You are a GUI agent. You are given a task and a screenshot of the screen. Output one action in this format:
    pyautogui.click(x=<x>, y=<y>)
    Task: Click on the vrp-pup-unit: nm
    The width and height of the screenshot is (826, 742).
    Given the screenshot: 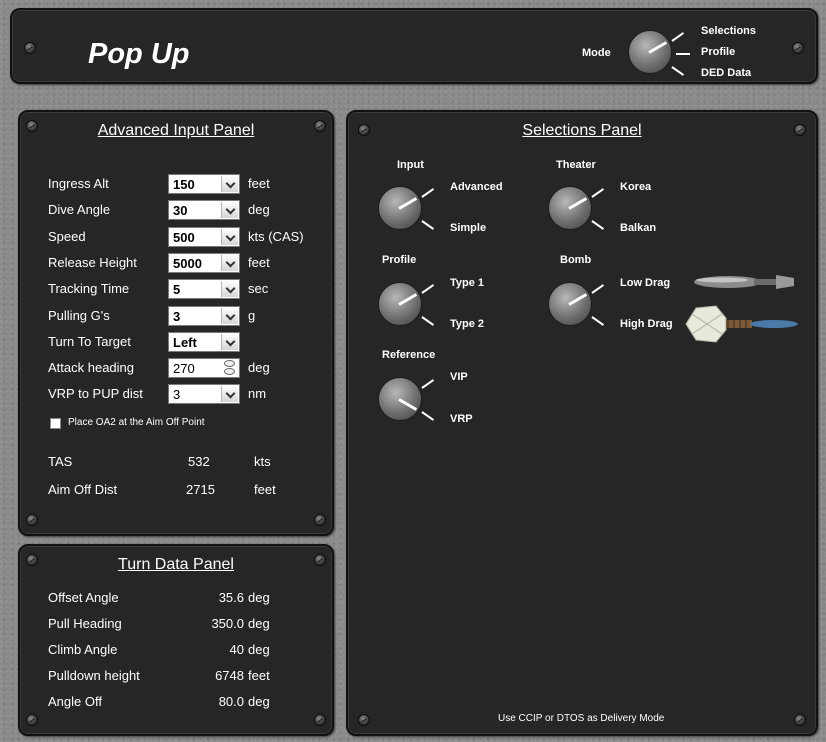 What is the action you would take?
    pyautogui.click(x=257, y=393)
    